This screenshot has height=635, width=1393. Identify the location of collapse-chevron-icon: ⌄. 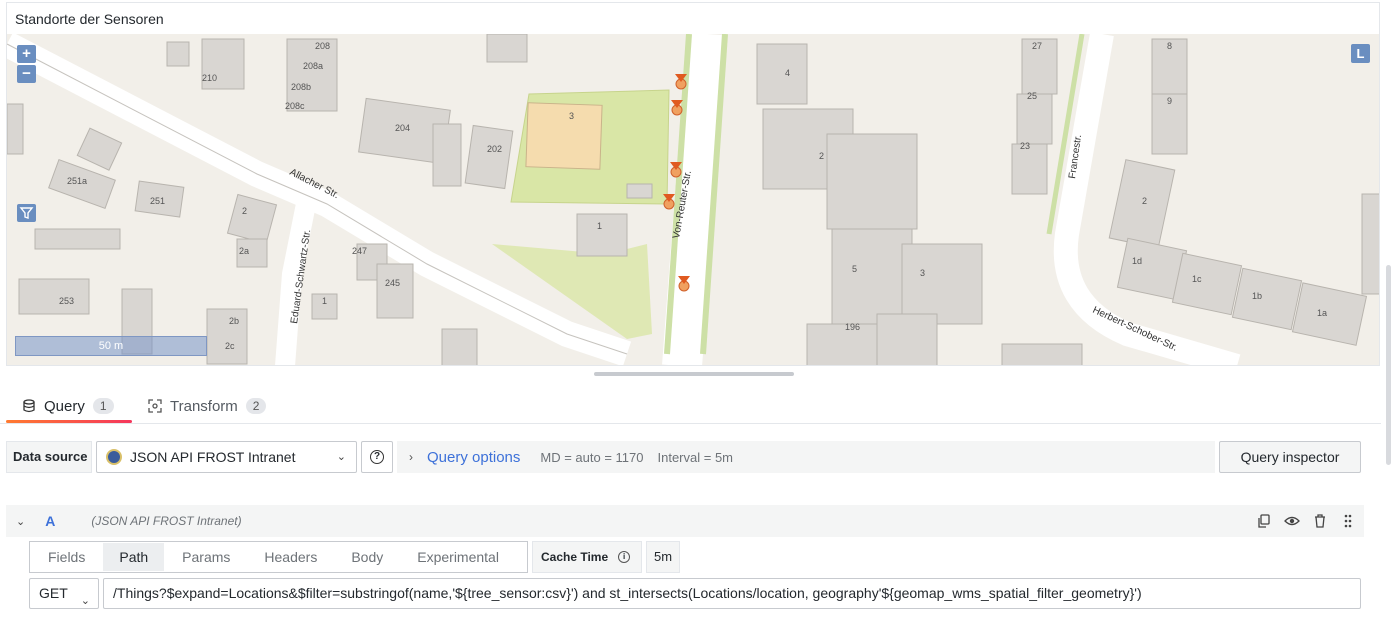
(20, 521).